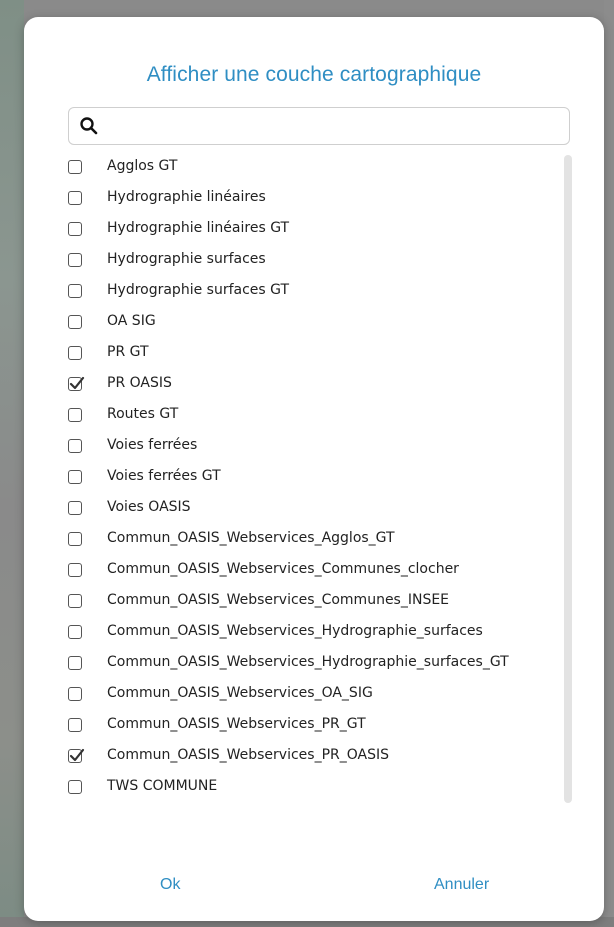  Describe the element at coordinates (314, 74) in the screenshot. I see `dialog-title: Afficher une couche cartographique` at that location.